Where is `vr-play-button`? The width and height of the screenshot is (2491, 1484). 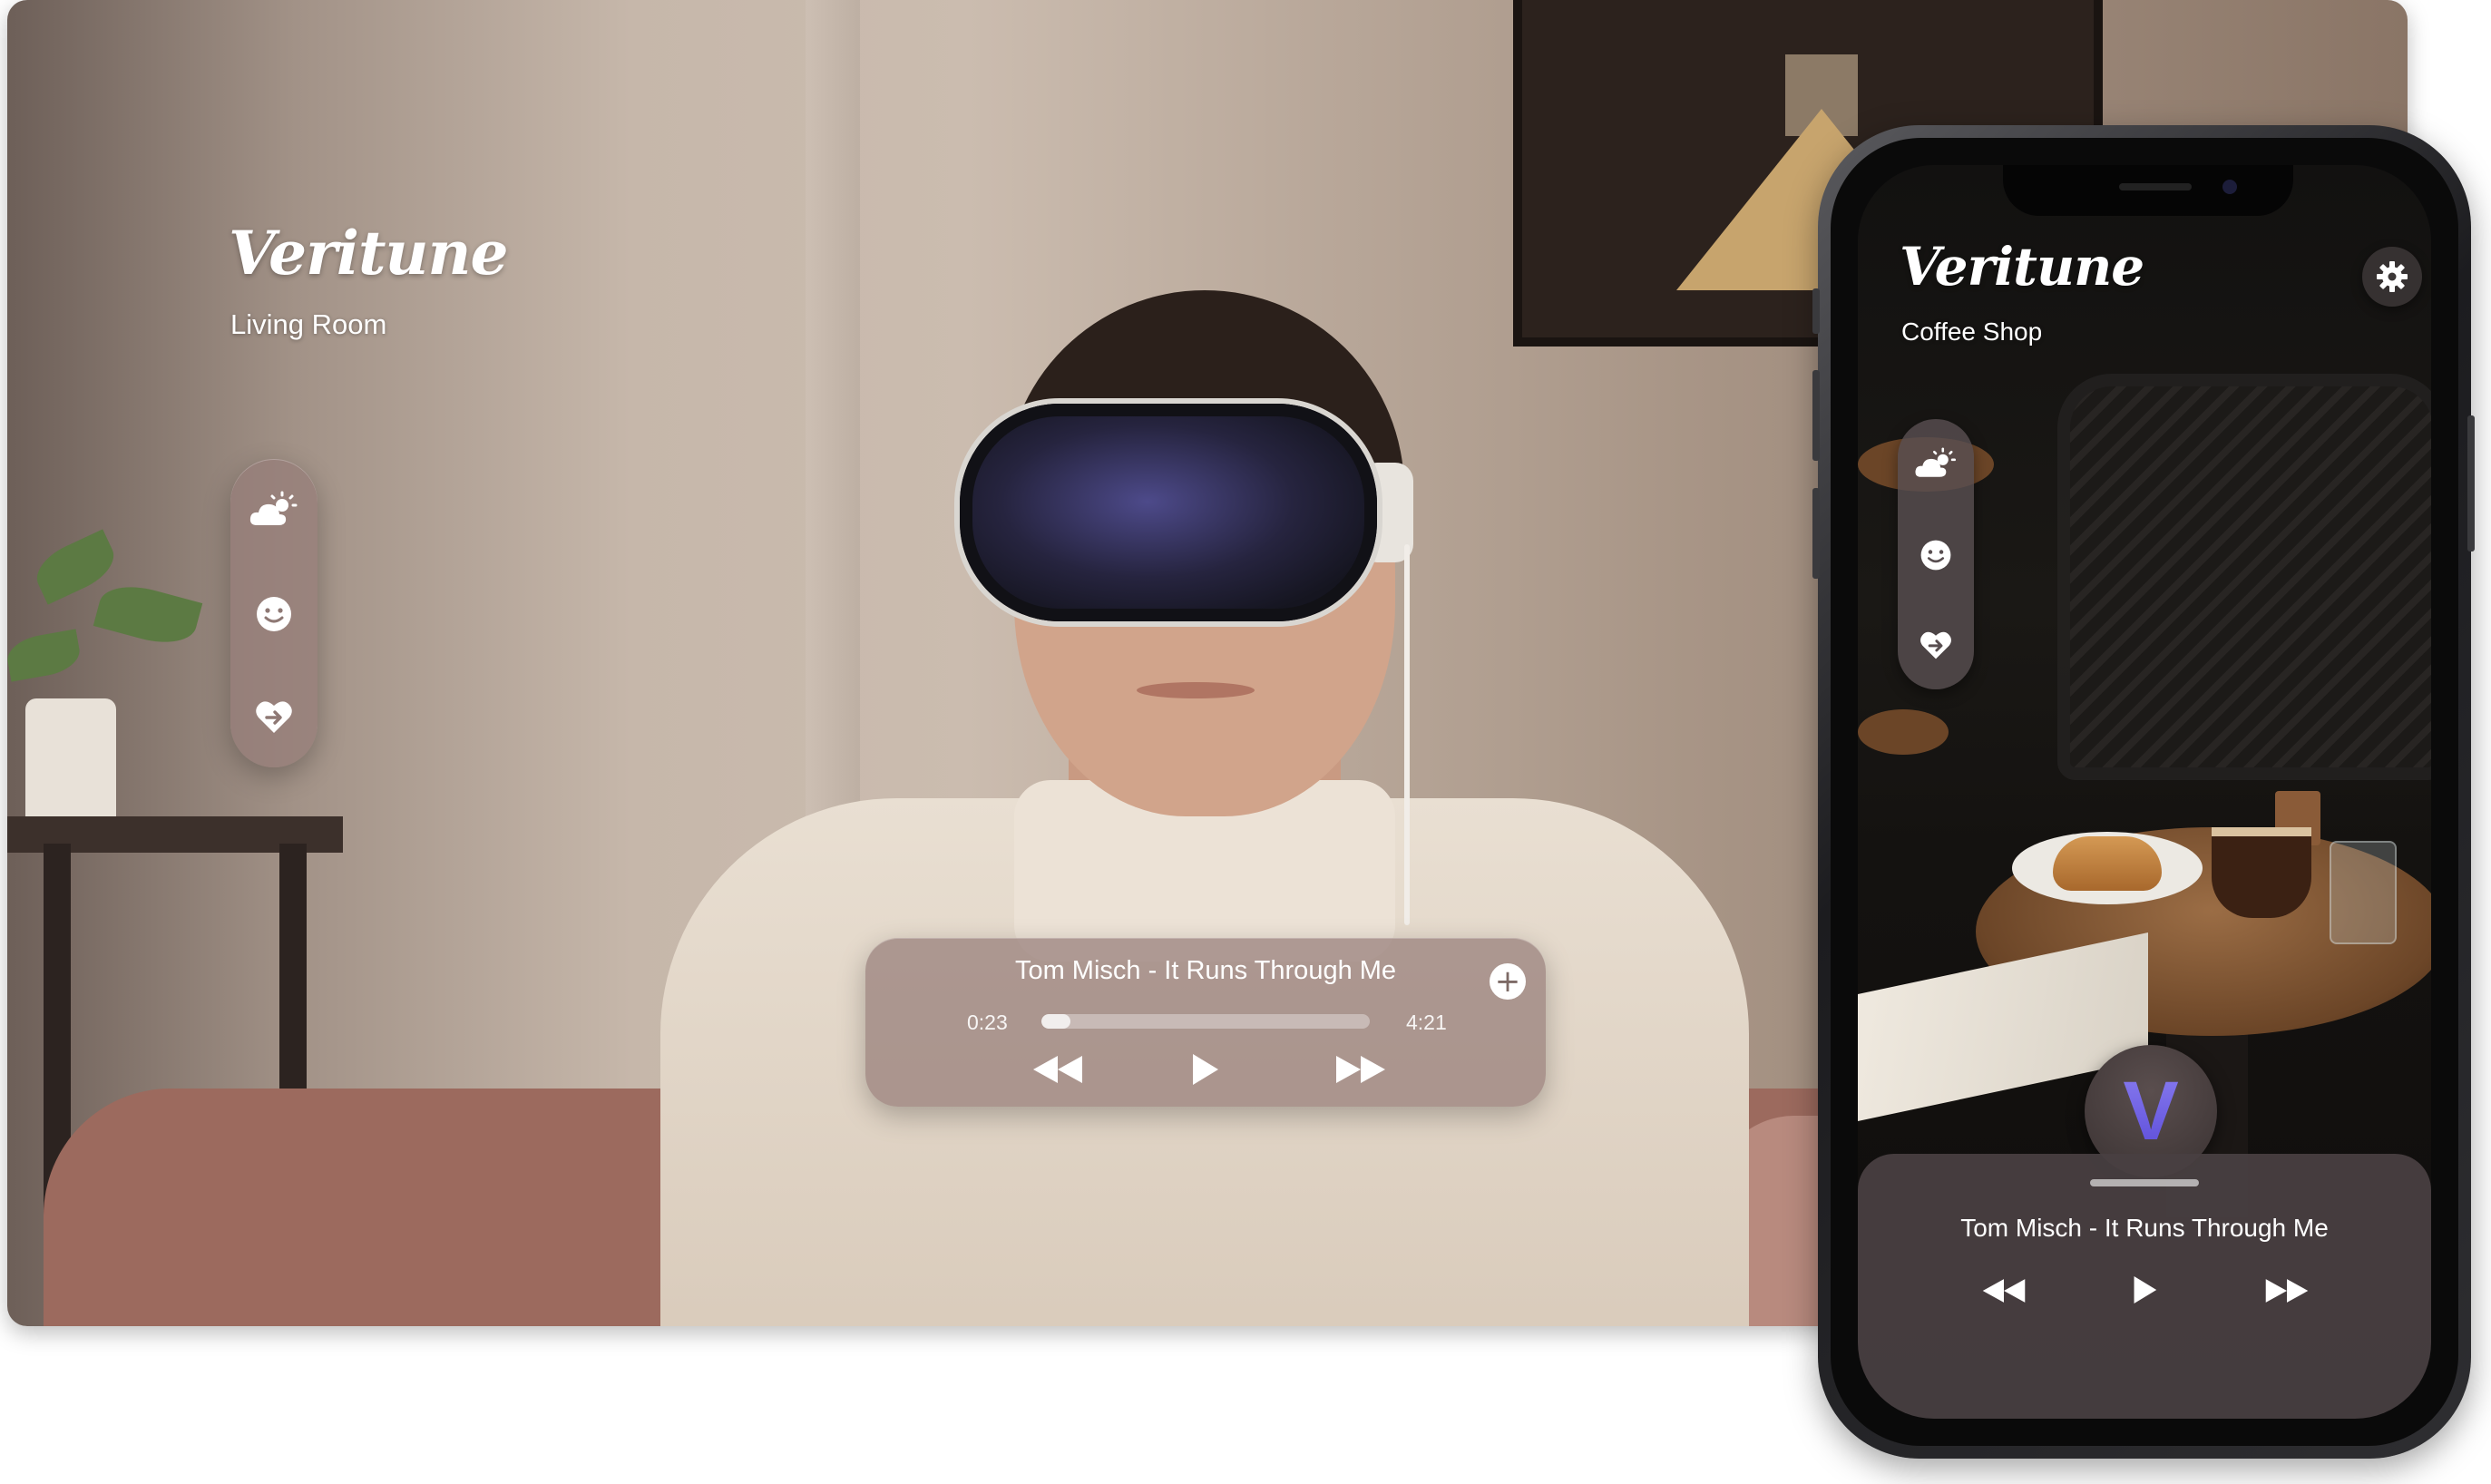 vr-play-button is located at coordinates (1204, 1070).